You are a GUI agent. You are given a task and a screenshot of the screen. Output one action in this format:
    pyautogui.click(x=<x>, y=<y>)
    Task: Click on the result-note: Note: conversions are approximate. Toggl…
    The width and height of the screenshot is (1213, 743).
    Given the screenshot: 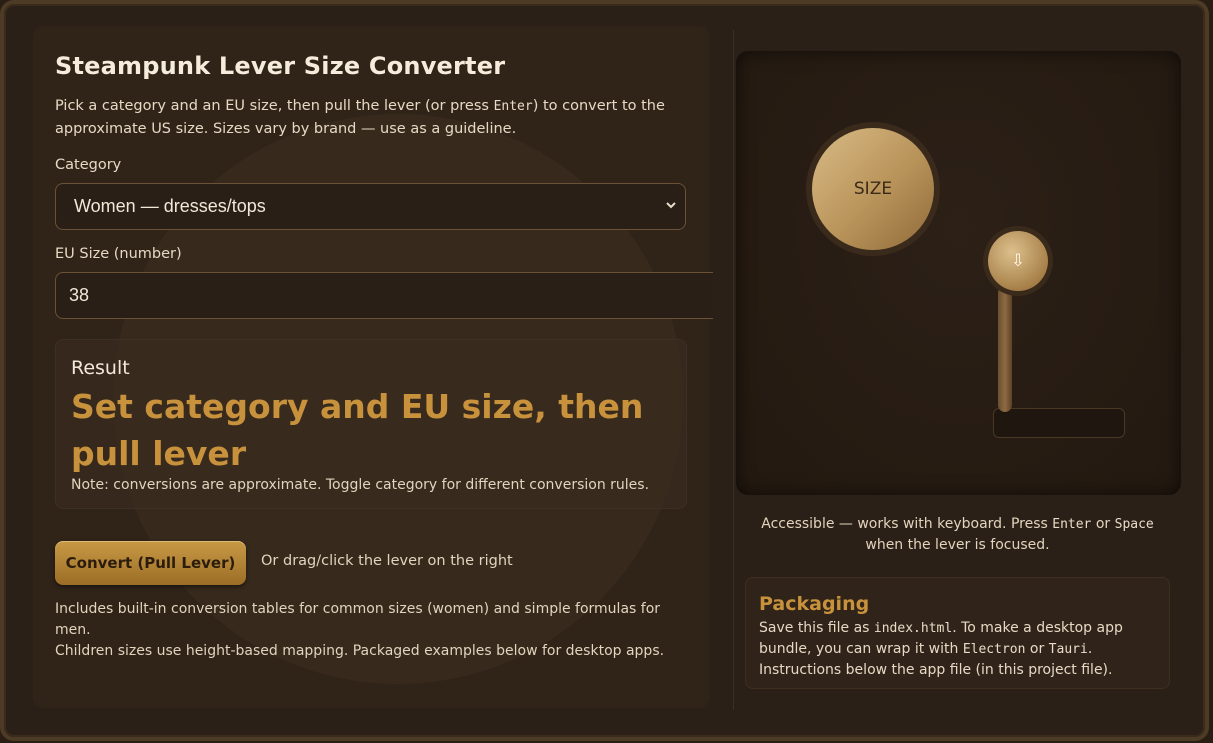 What is the action you would take?
    pyautogui.click(x=360, y=485)
    